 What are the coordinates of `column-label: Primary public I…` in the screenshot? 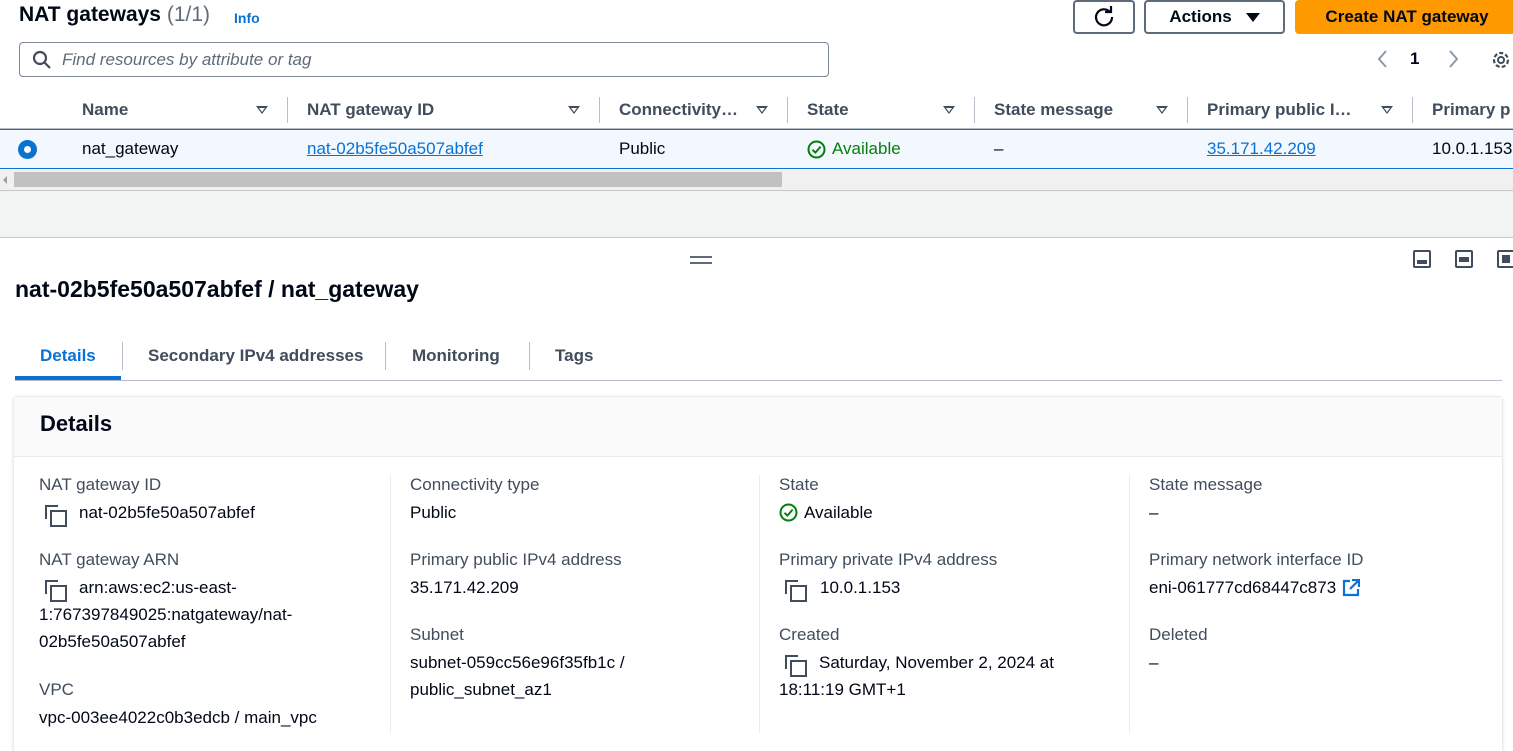 It's located at (1279, 109).